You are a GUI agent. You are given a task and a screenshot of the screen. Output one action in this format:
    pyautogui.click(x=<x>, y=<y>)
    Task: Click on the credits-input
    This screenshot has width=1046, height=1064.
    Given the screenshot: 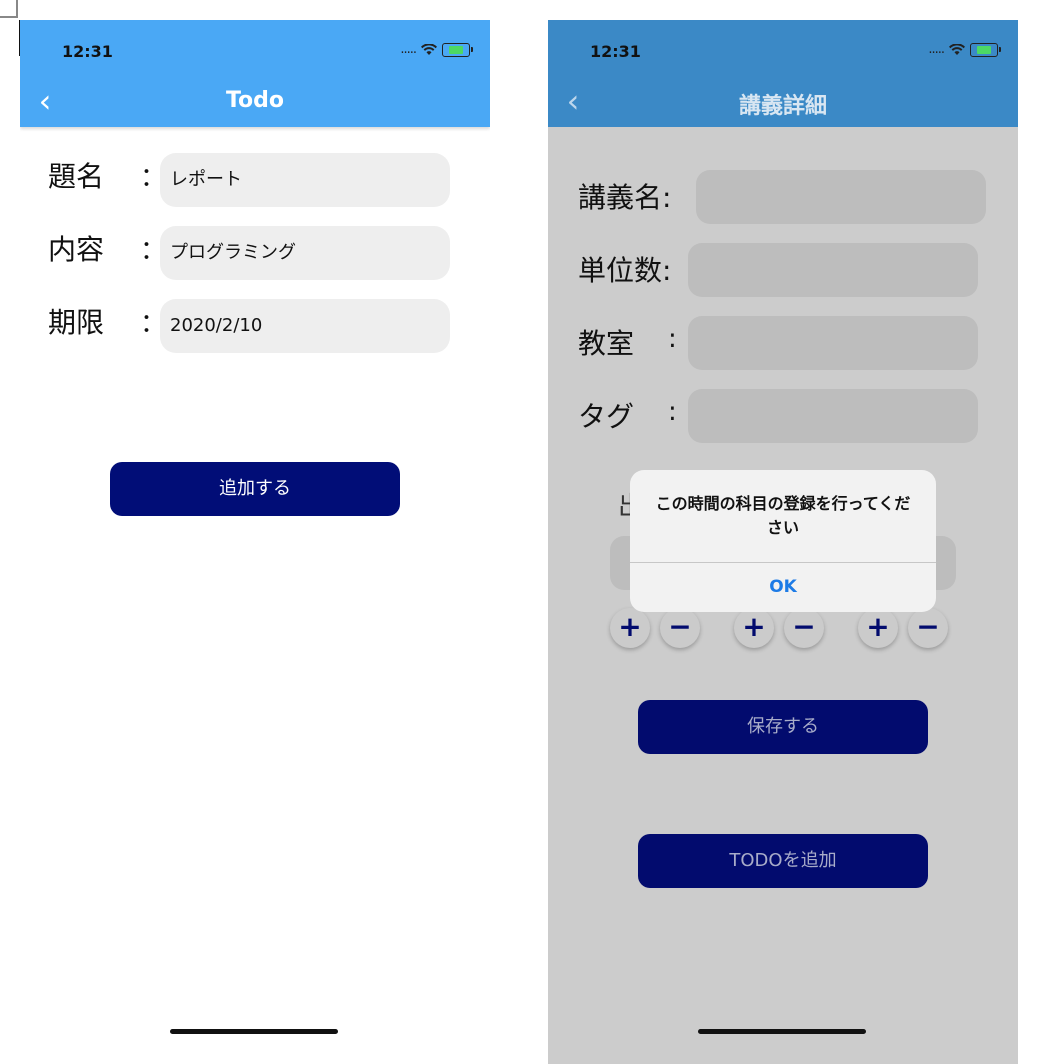 What is the action you would take?
    pyautogui.click(x=833, y=270)
    